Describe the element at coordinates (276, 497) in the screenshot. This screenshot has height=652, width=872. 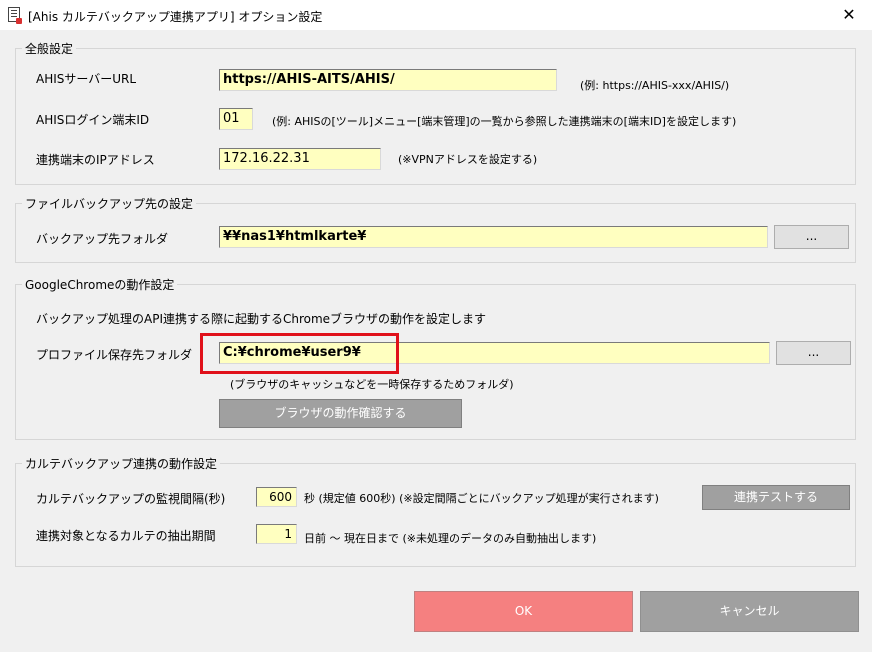
I see `interval-input: 600` at that location.